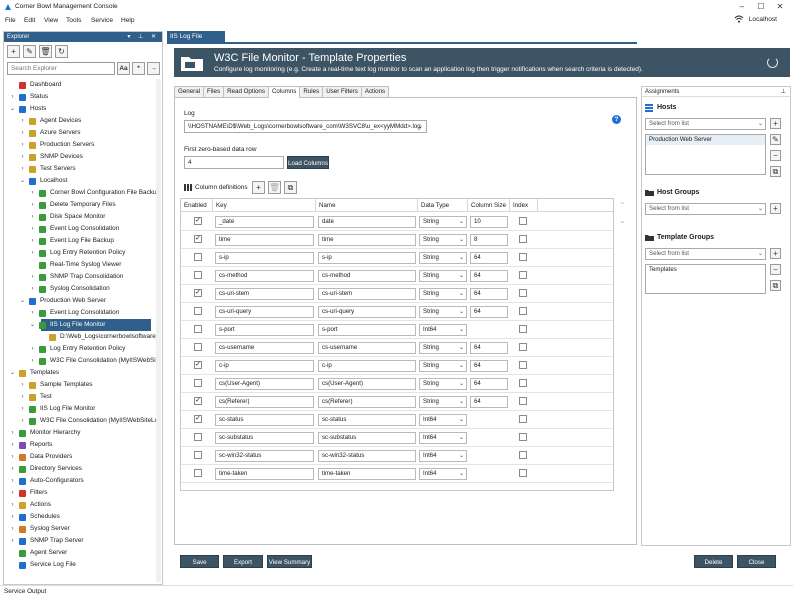 Image resolution: width=793 pixels, height=597 pixels. What do you see at coordinates (375, 91) in the screenshot?
I see `tab-actions: Actions` at bounding box center [375, 91].